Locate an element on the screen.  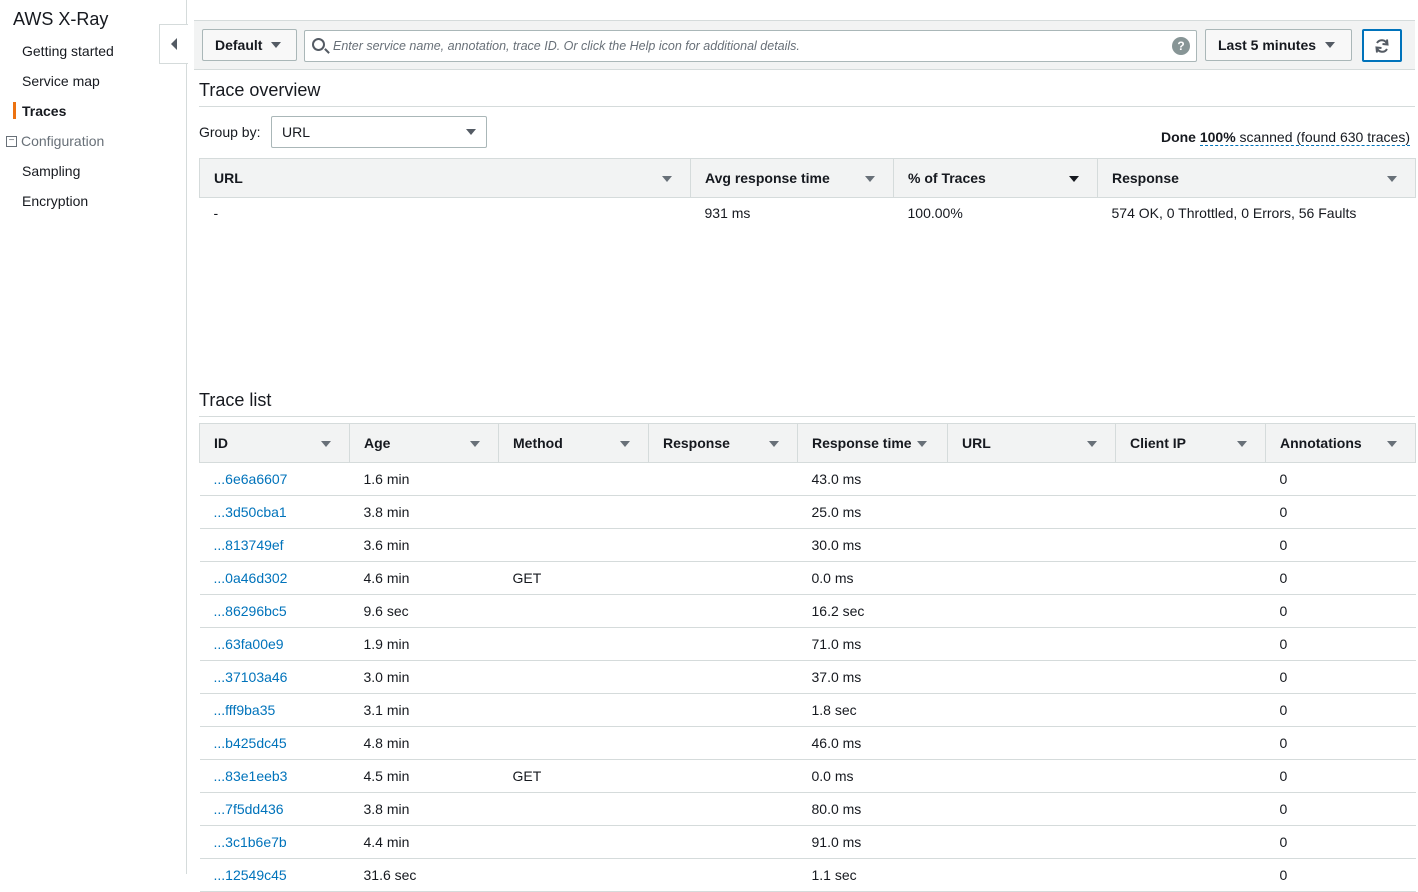
trace-id-link: ...fff9ba35 is located at coordinates (245, 710).